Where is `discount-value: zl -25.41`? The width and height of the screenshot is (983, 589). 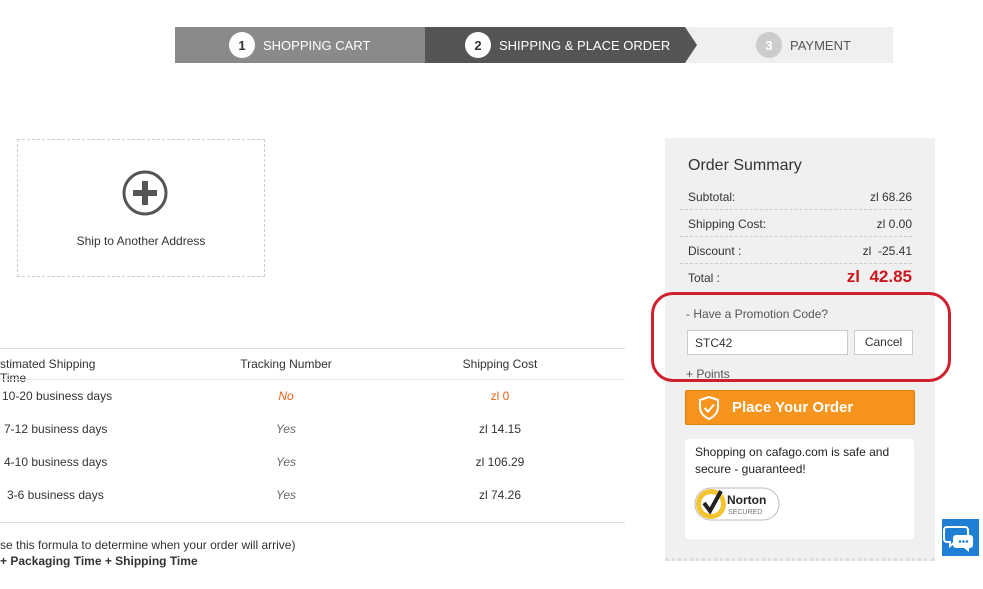 discount-value: zl -25.41 is located at coordinates (887, 251).